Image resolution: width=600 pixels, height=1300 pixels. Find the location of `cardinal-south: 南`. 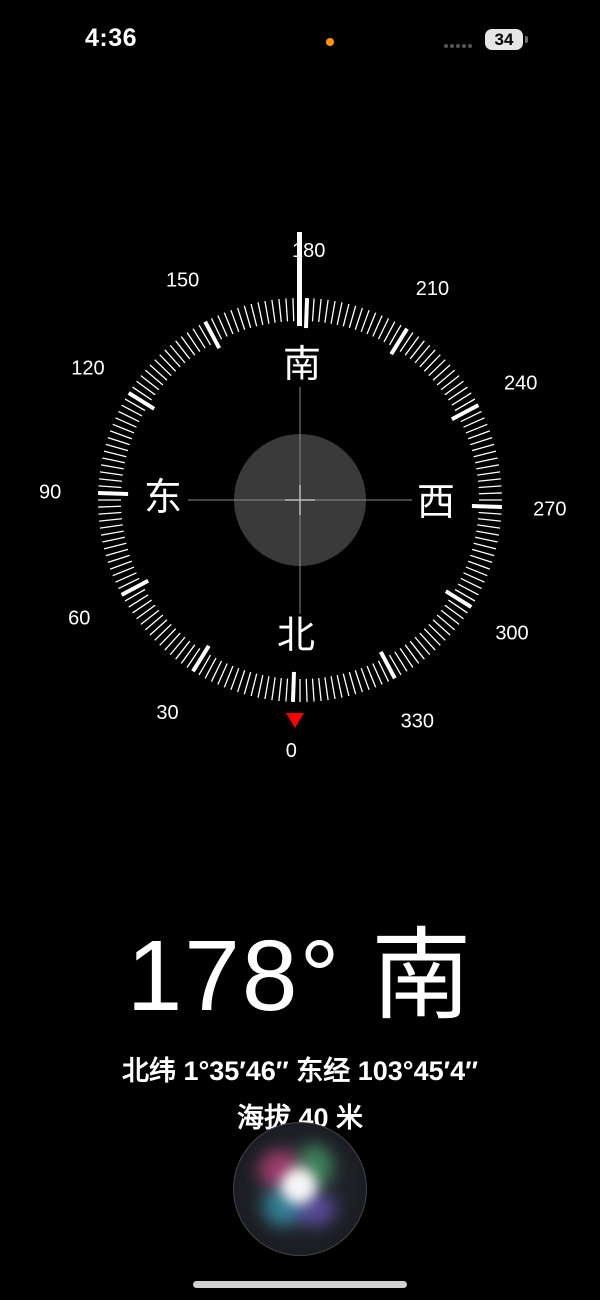

cardinal-south: 南 is located at coordinates (302, 364).